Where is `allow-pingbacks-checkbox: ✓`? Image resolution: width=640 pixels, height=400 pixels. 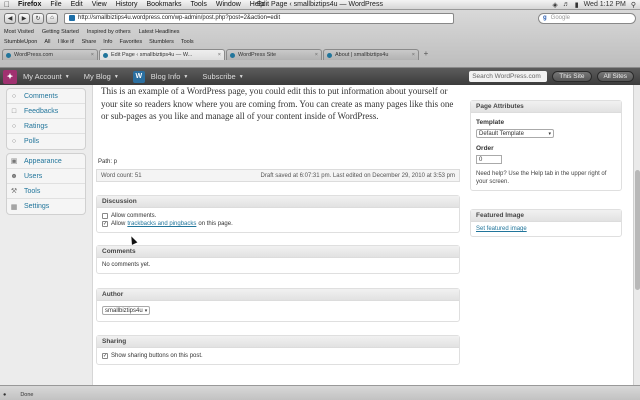 allow-pingbacks-checkbox: ✓ is located at coordinates (105, 224).